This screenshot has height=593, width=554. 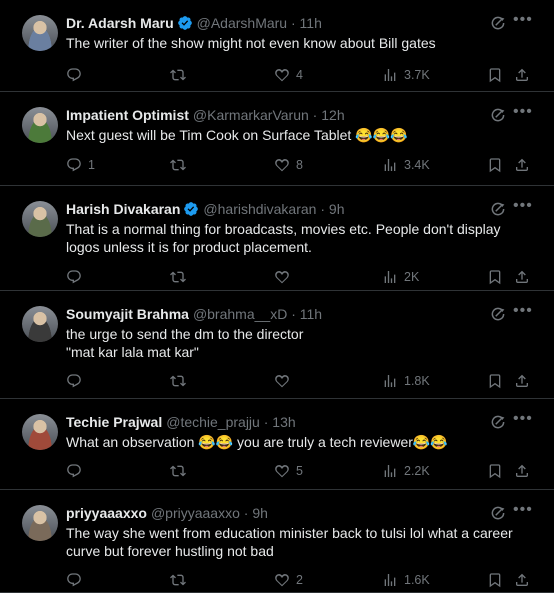 What do you see at coordinates (406, 381) in the screenshot?
I see `views-button: 1.8K` at bounding box center [406, 381].